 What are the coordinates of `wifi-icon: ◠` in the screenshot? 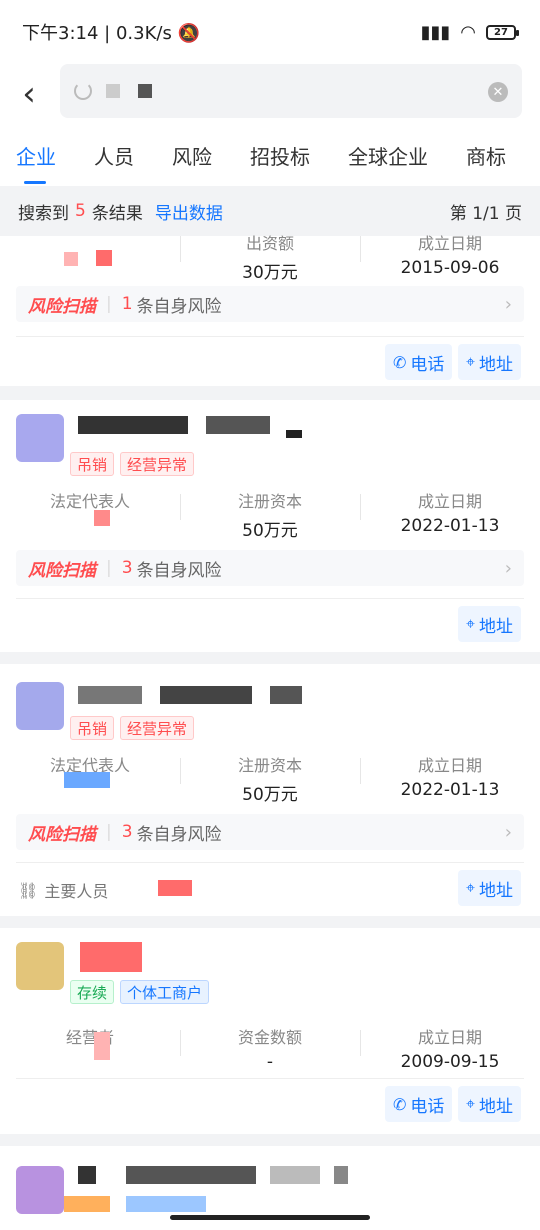 It's located at (468, 32).